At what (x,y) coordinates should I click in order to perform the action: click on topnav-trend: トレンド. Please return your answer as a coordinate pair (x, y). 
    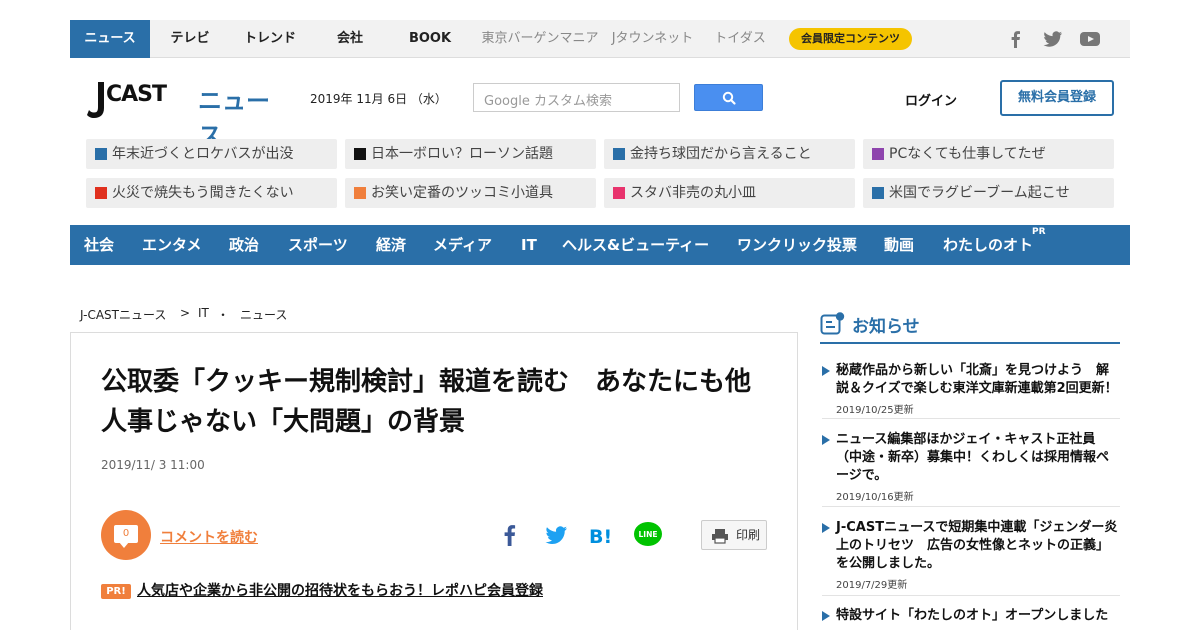
    Looking at the image, I should click on (270, 39).